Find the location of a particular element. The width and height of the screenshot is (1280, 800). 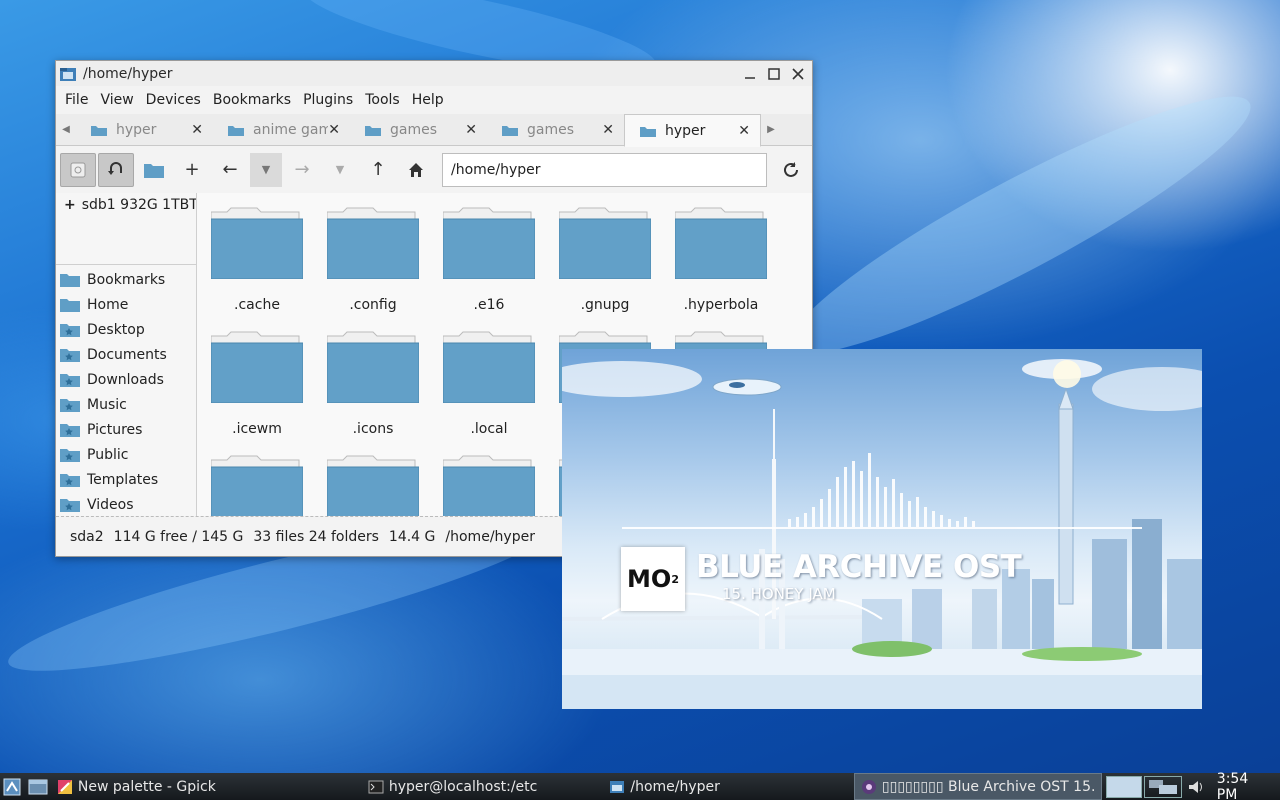

menu-file: File is located at coordinates (76, 100).